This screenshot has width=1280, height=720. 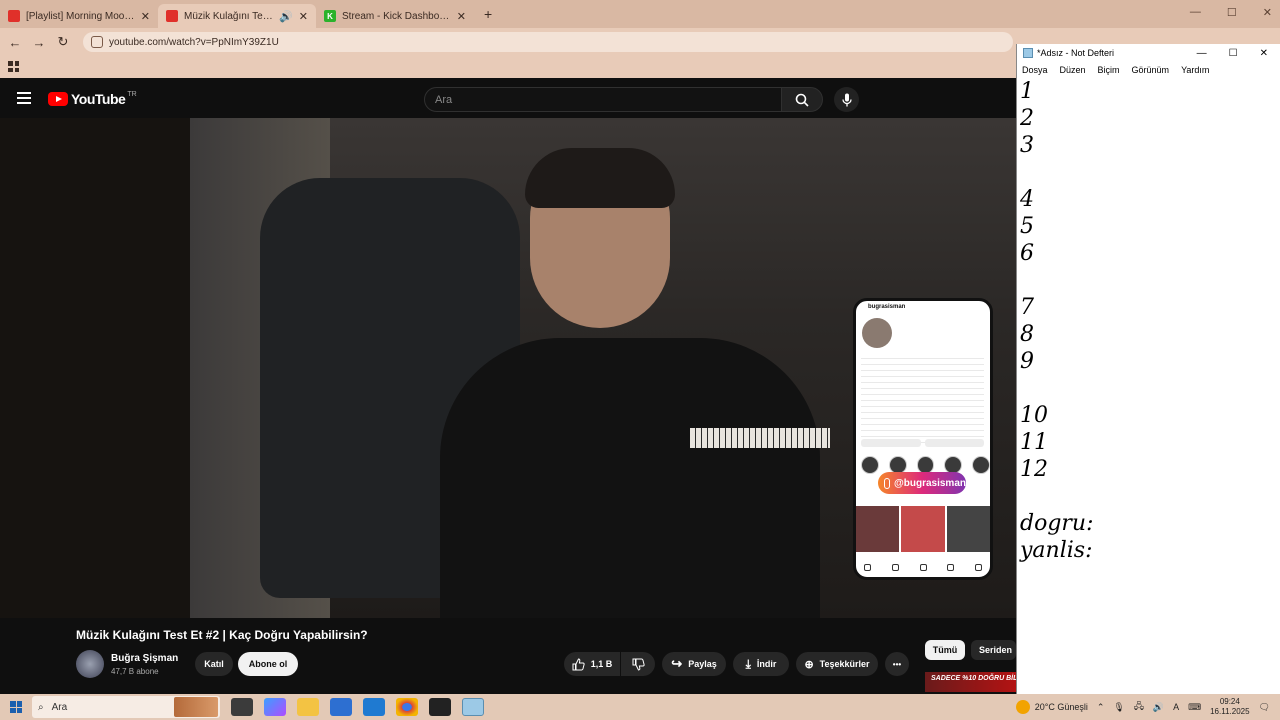 I want to click on weather-text: 20°C Güneşli, so click(x=1061, y=707).